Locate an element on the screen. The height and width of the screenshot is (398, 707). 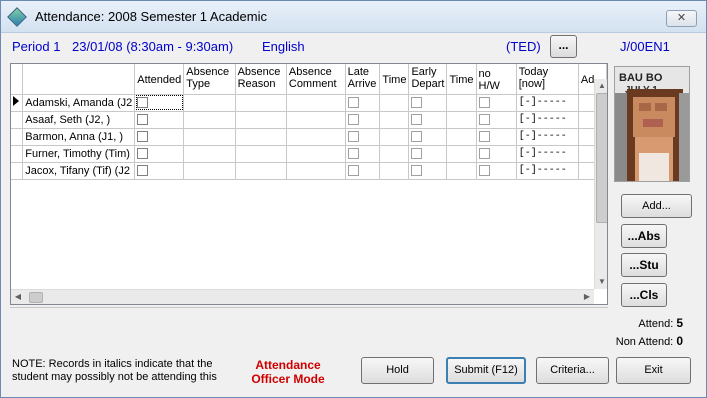
horizontal-scrollbar: ◀ ▶ is located at coordinates (302, 296).